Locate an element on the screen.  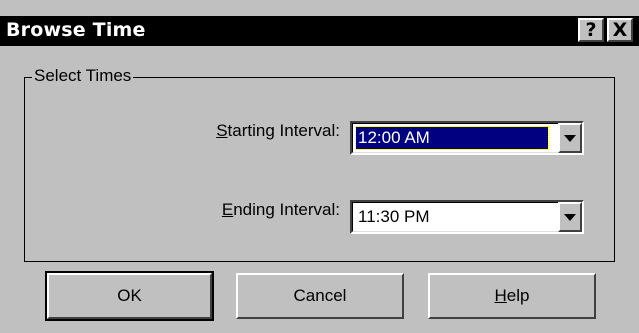
starting-interval-dropdown: 12:00 AM is located at coordinates (467, 138).